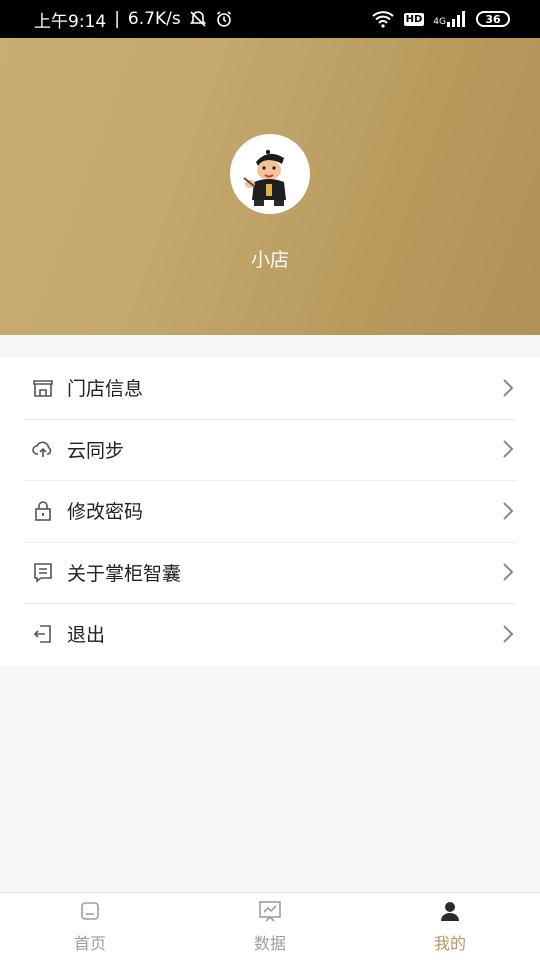  Describe the element at coordinates (264, 177) in the screenshot. I see `shopkeeper-avatar-icon` at that location.